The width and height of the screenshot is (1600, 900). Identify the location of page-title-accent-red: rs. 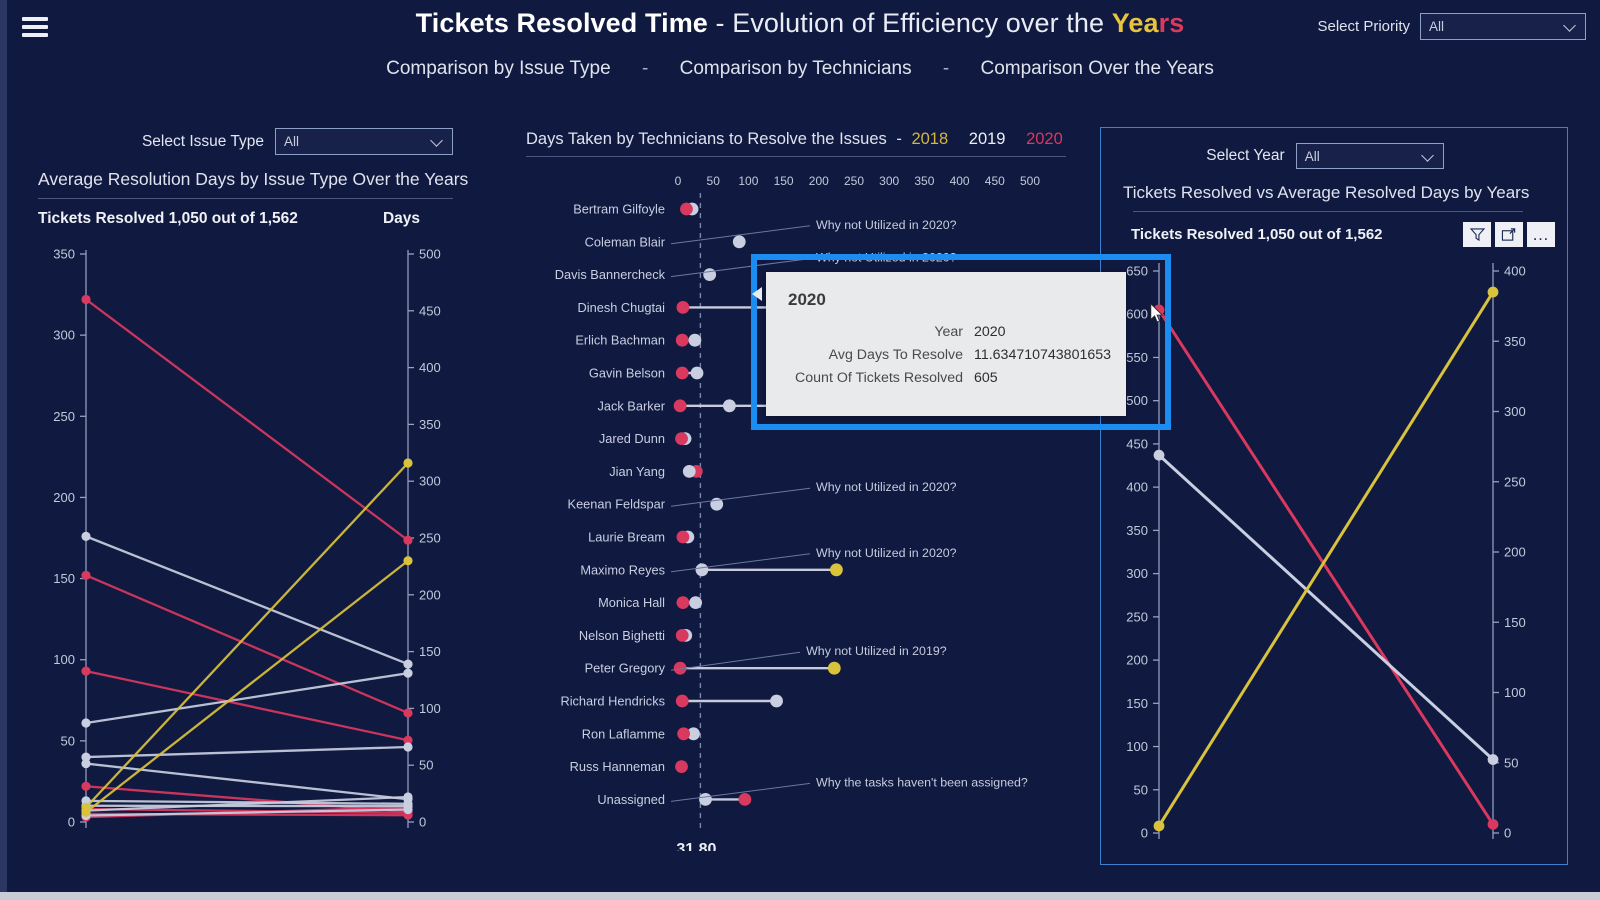
(1171, 23).